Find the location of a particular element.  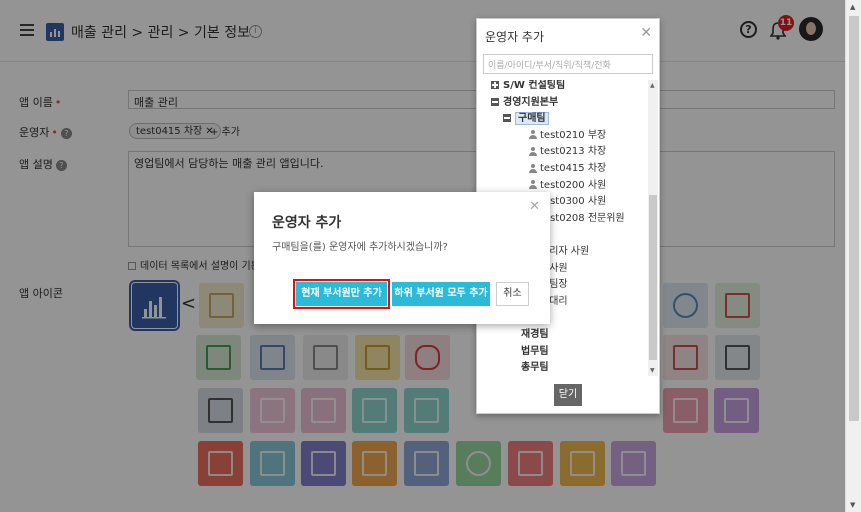

panel-scrollbar: ▲ ▼ is located at coordinates (653, 228).